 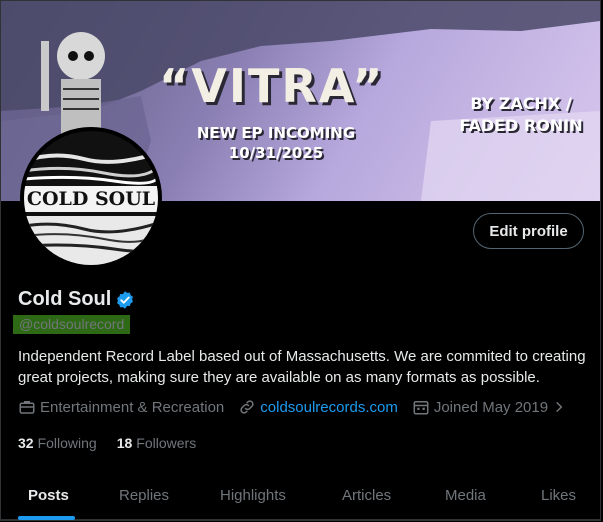 I want to click on banner-subtitle: NEW EP INCOMING 10/31/2025, so click(x=276, y=143).